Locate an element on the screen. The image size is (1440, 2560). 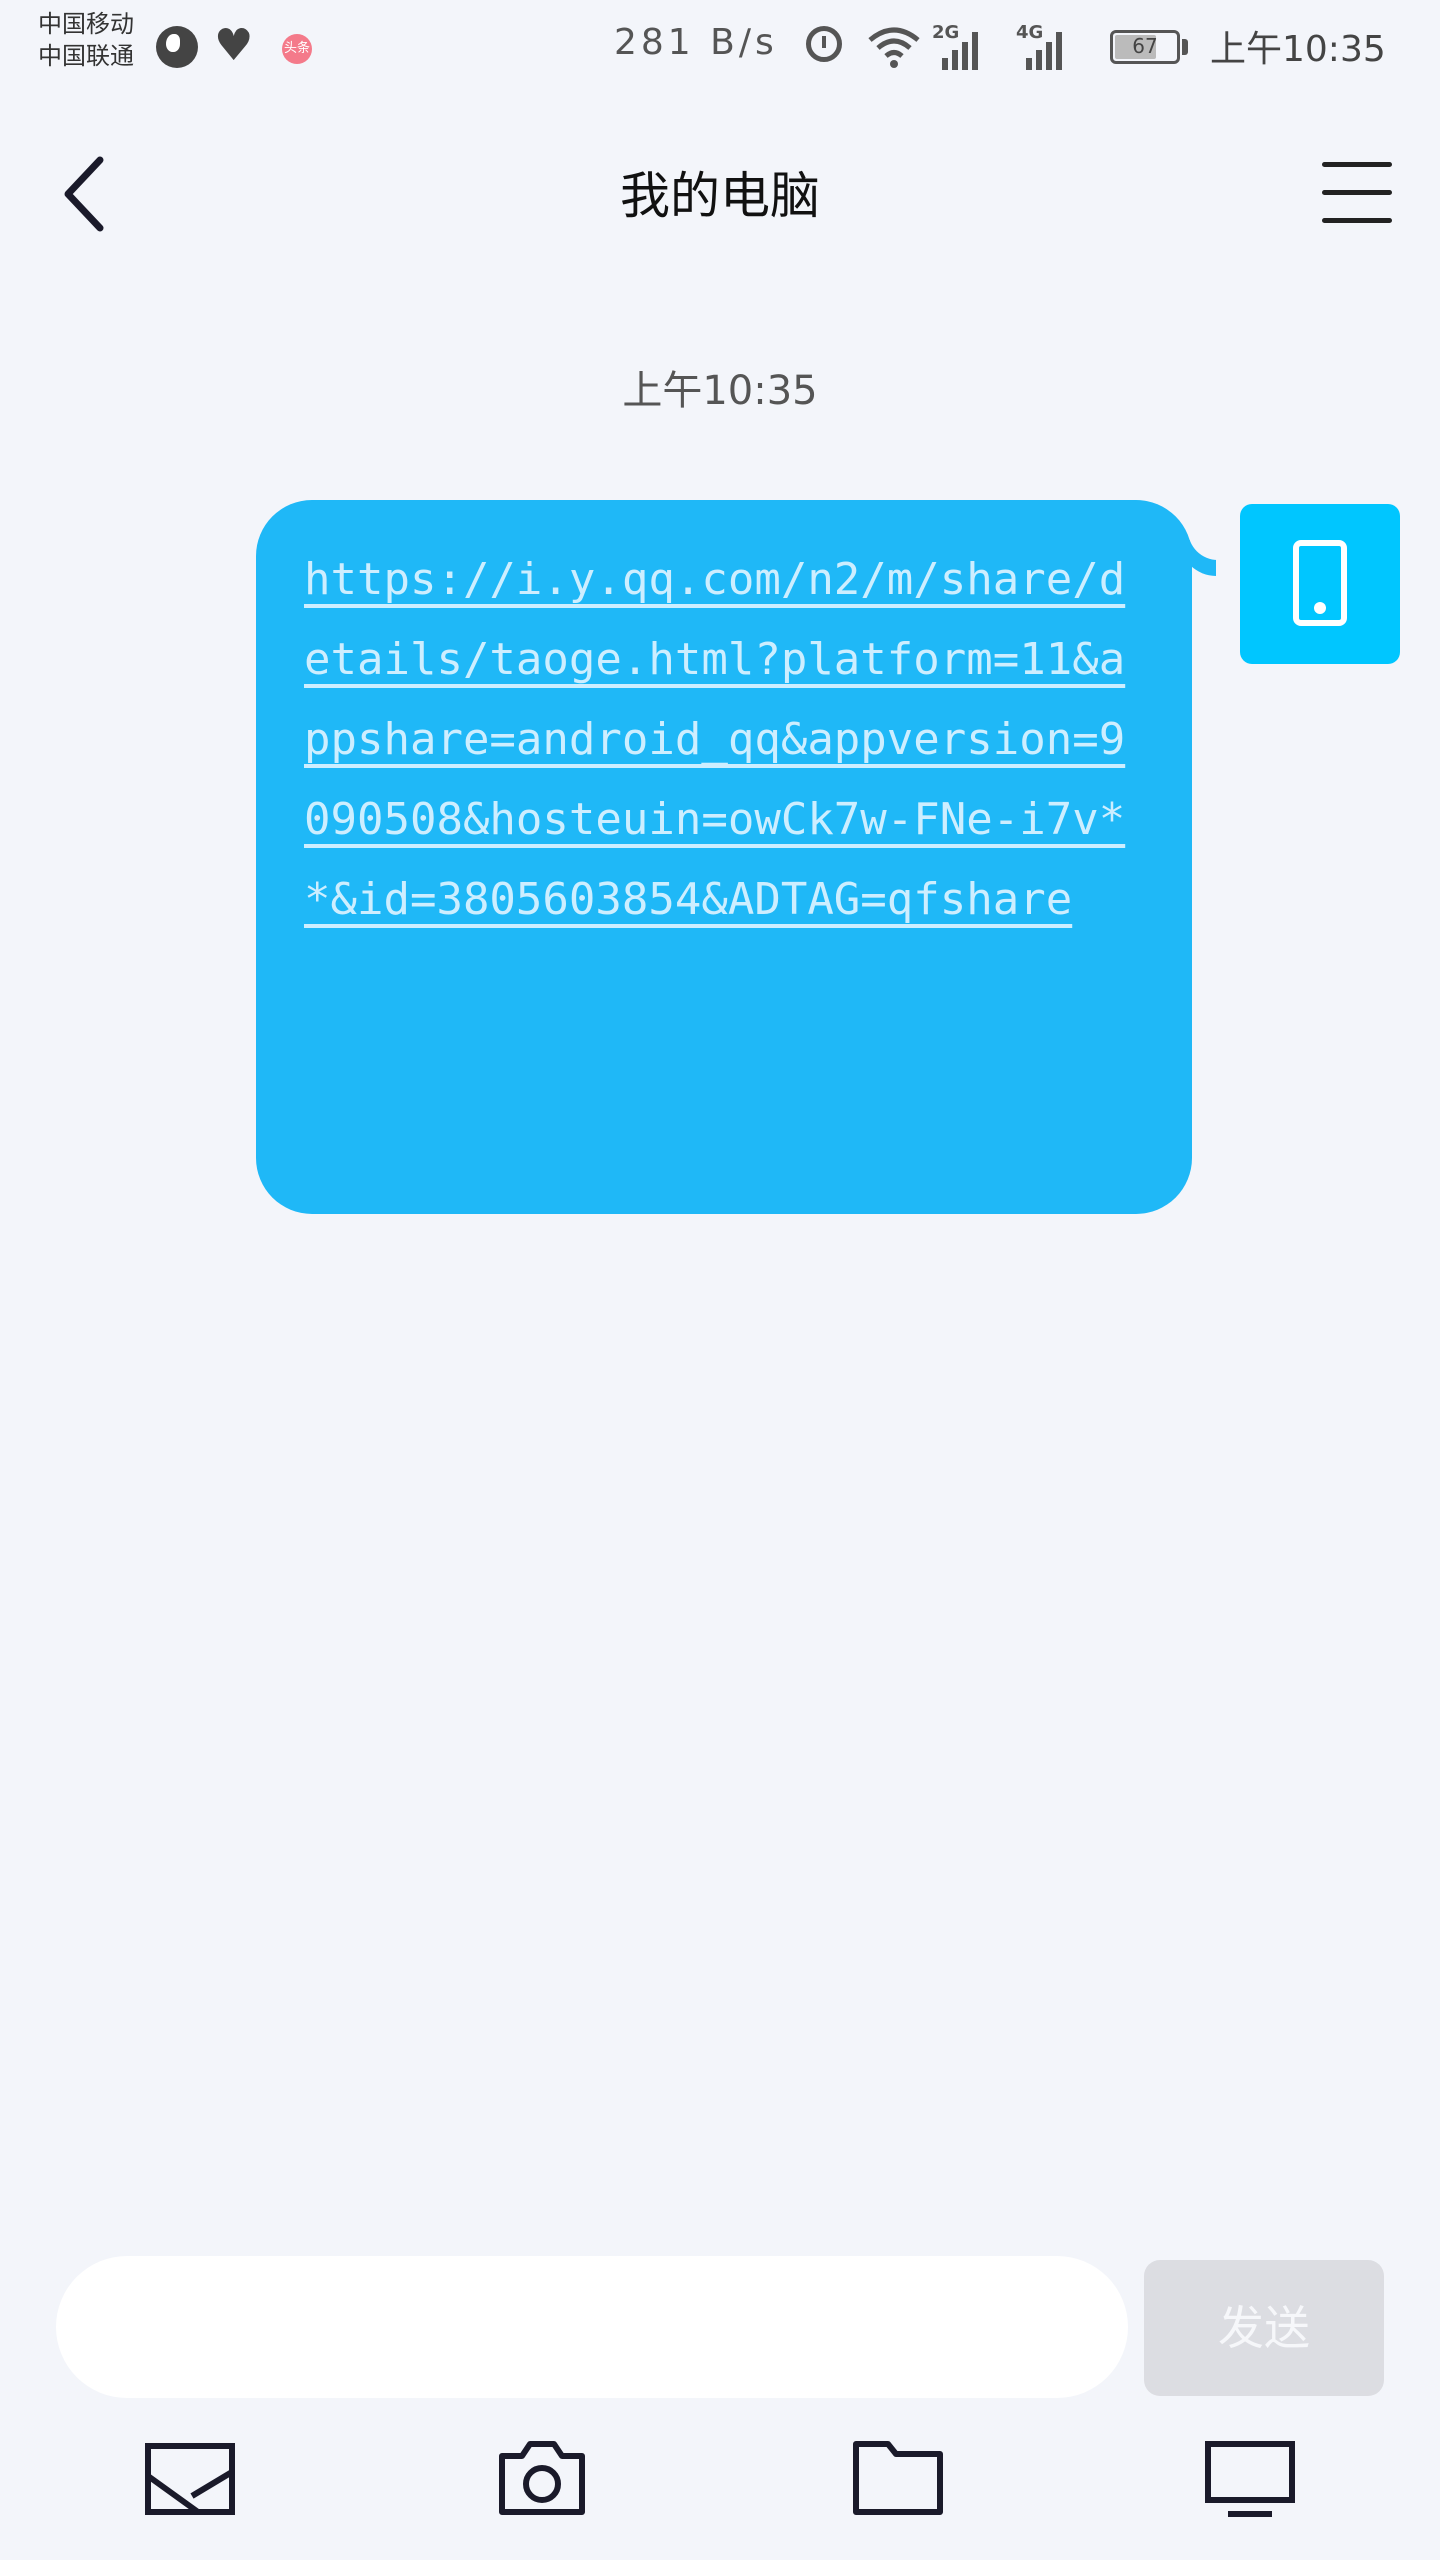
image-button is located at coordinates (190, 2477).